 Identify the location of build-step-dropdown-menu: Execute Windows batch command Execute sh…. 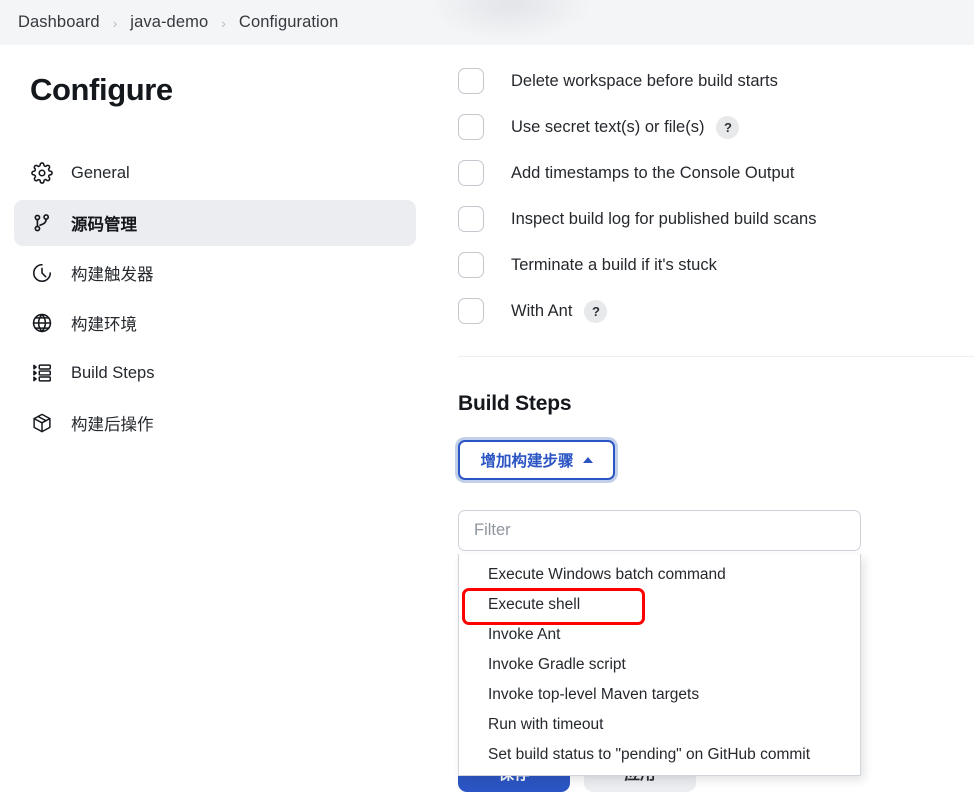
(659, 665).